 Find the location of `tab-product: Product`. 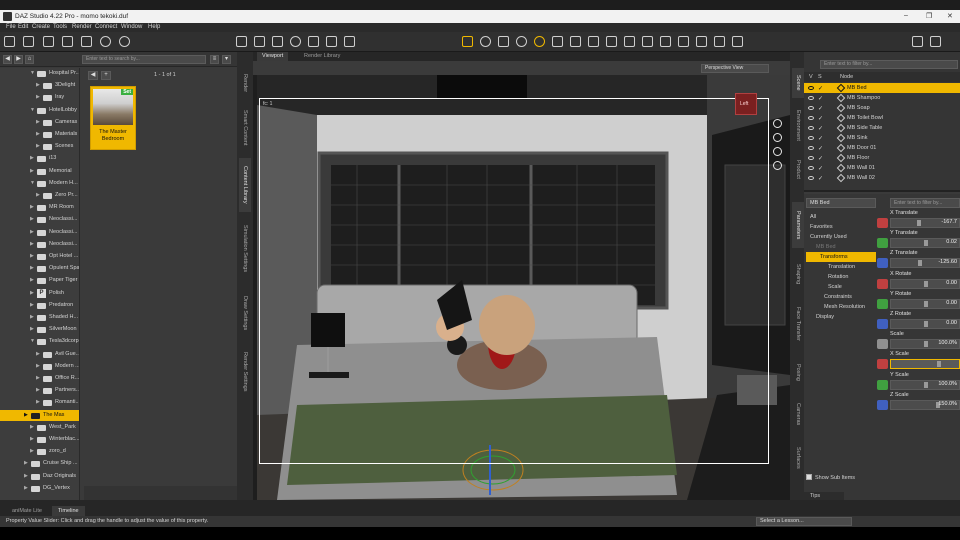

tab-product: Product is located at coordinates (798, 169).